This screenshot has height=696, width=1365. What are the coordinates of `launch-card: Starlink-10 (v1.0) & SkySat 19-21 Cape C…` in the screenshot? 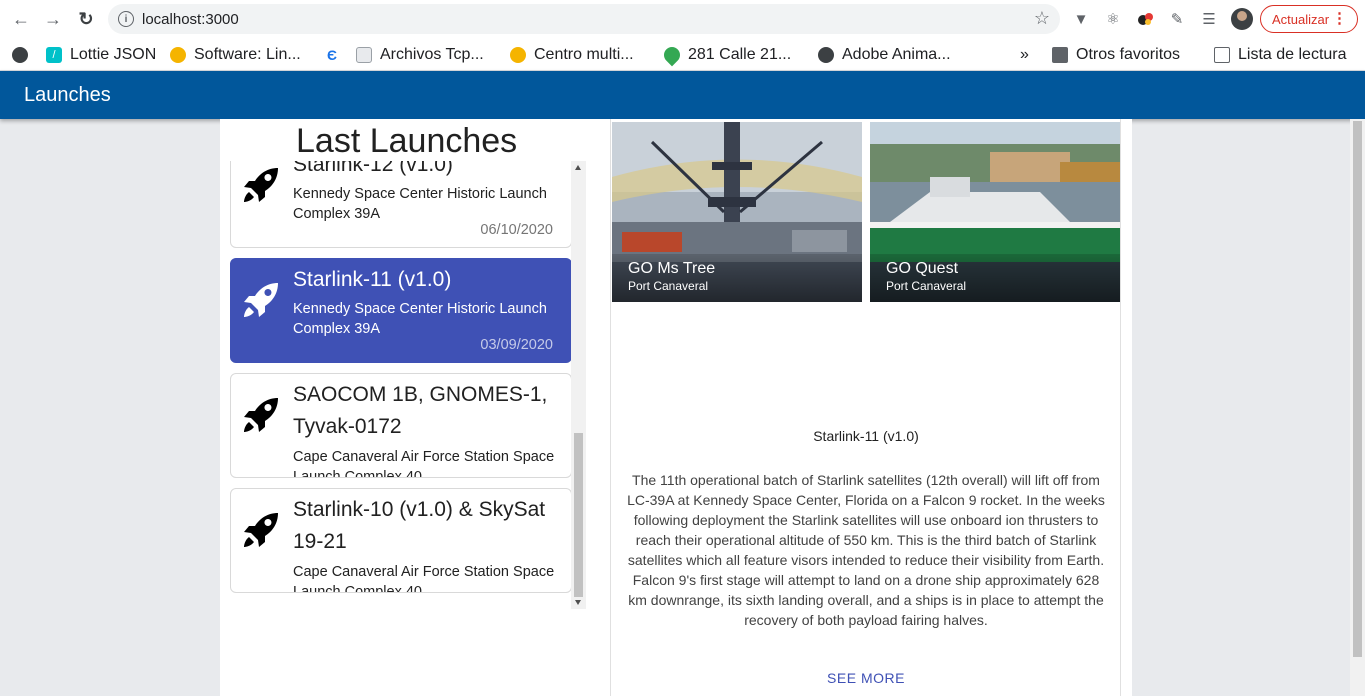 It's located at (401, 540).